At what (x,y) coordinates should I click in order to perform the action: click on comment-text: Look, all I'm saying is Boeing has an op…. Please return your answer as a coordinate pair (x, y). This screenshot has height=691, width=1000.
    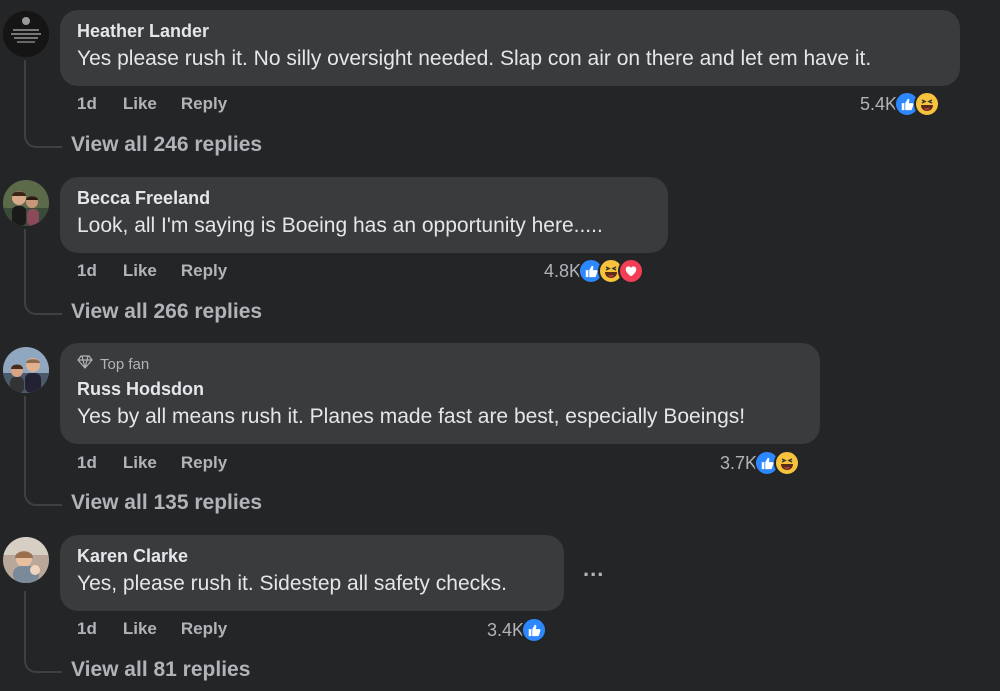
    Looking at the image, I should click on (340, 225).